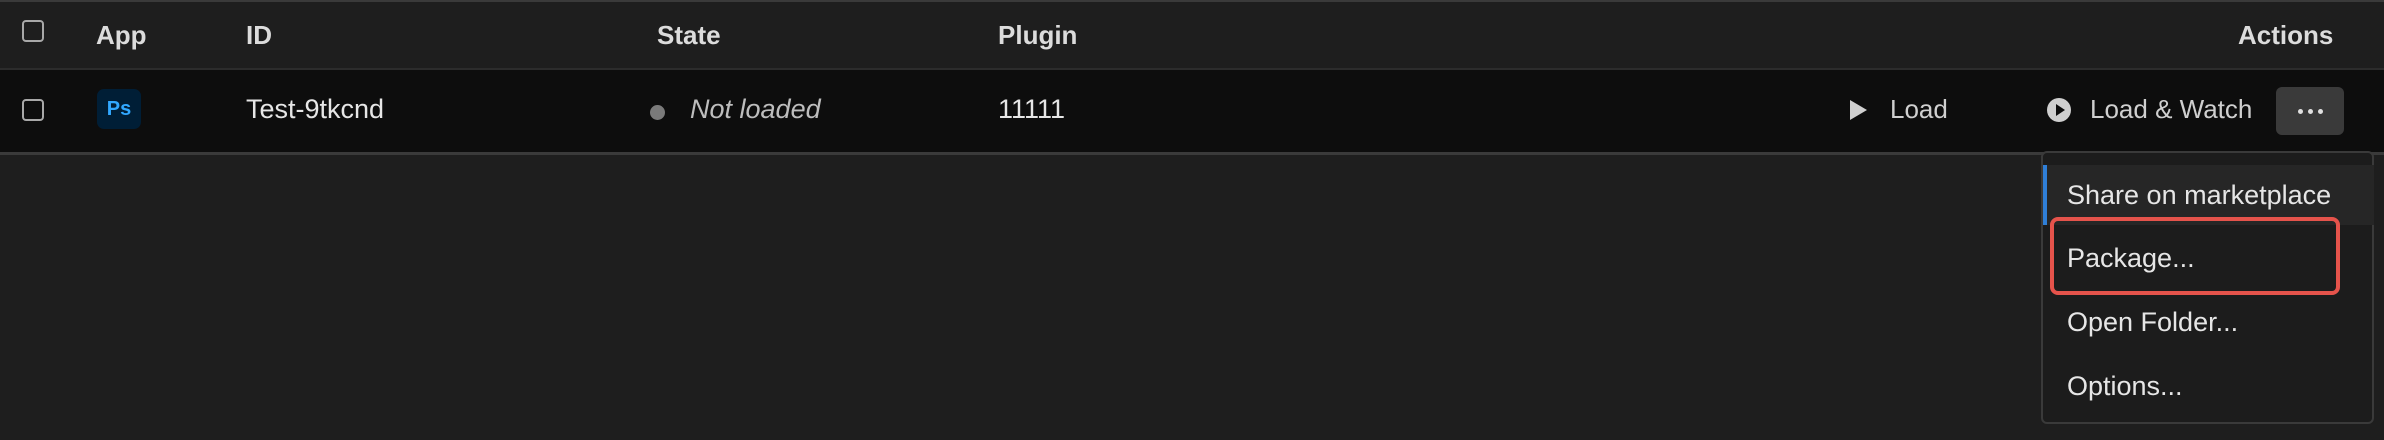 Image resolution: width=2384 pixels, height=440 pixels. I want to click on more-actions-button, so click(2310, 111).